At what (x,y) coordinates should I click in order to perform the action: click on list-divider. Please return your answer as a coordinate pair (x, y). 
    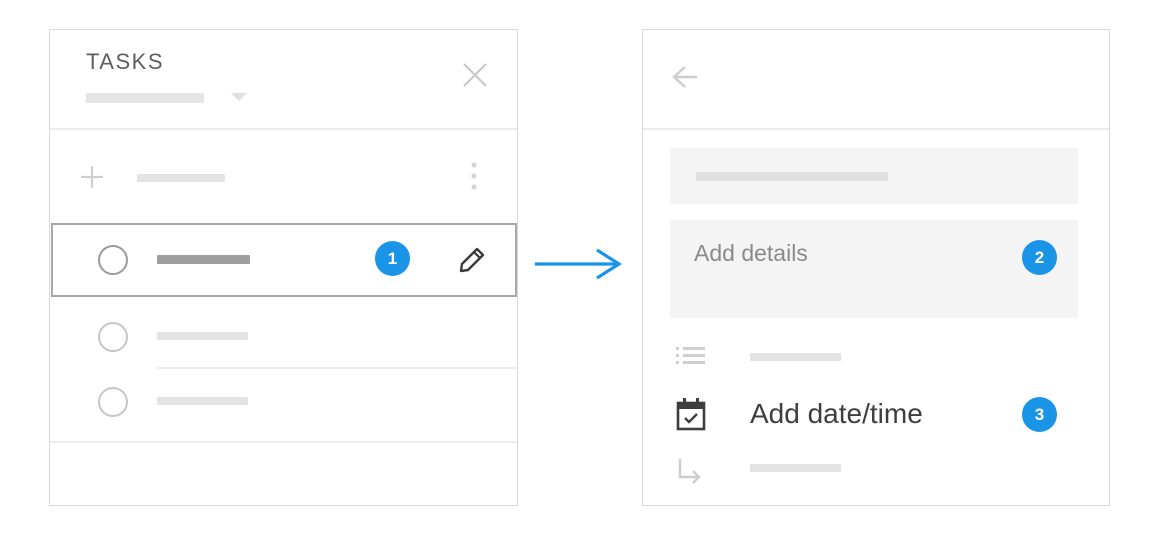
    Looking at the image, I should click on (283, 442).